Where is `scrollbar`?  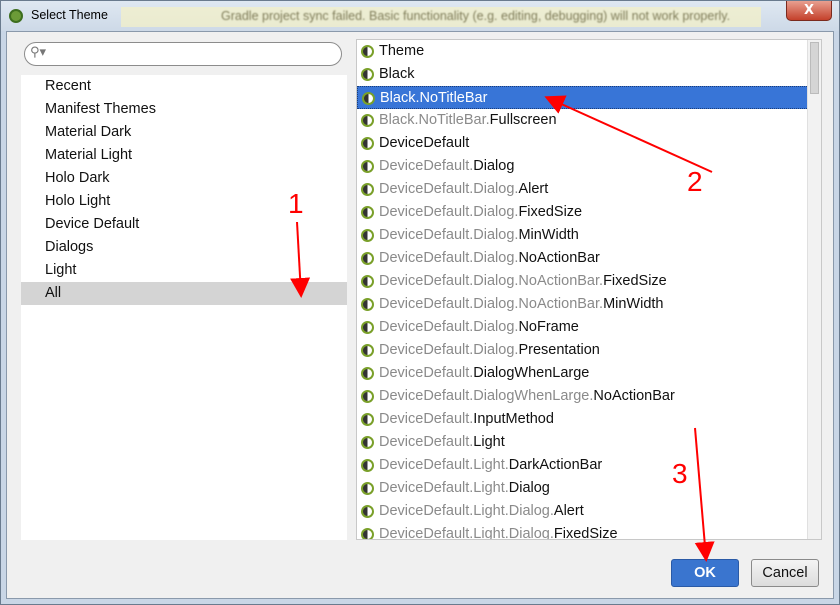 scrollbar is located at coordinates (814, 289).